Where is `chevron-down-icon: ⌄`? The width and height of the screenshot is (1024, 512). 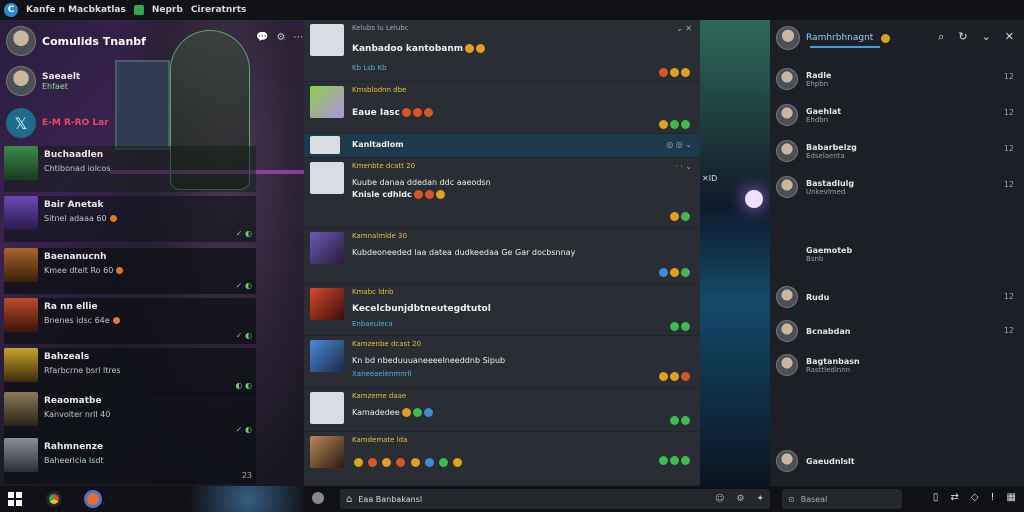
chevron-down-icon: ⌄ is located at coordinates (986, 37).